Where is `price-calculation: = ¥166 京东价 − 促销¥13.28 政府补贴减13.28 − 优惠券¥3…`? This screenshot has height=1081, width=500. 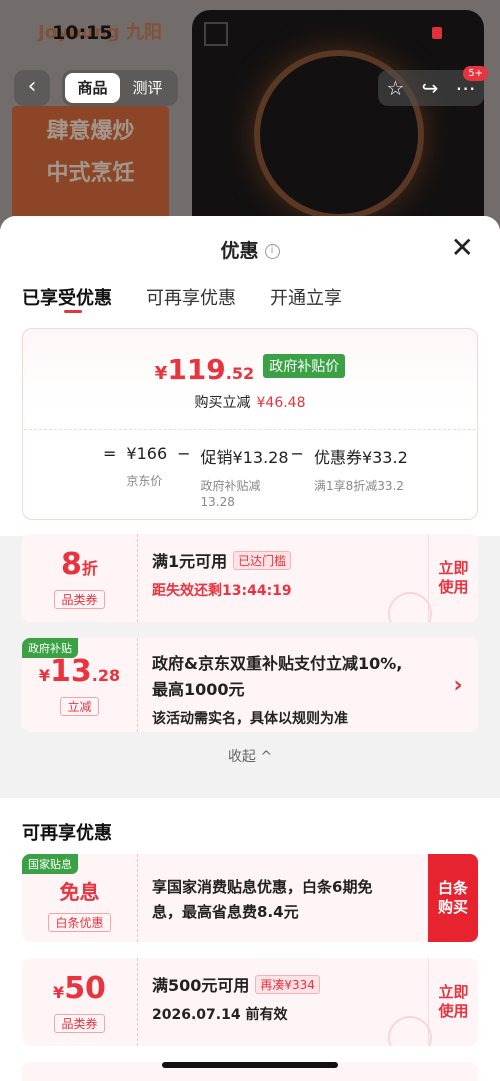
price-calculation: = ¥166 京东价 − 促销¥13.28 政府补贴减13.28 − 优惠券¥3… is located at coordinates (250, 470).